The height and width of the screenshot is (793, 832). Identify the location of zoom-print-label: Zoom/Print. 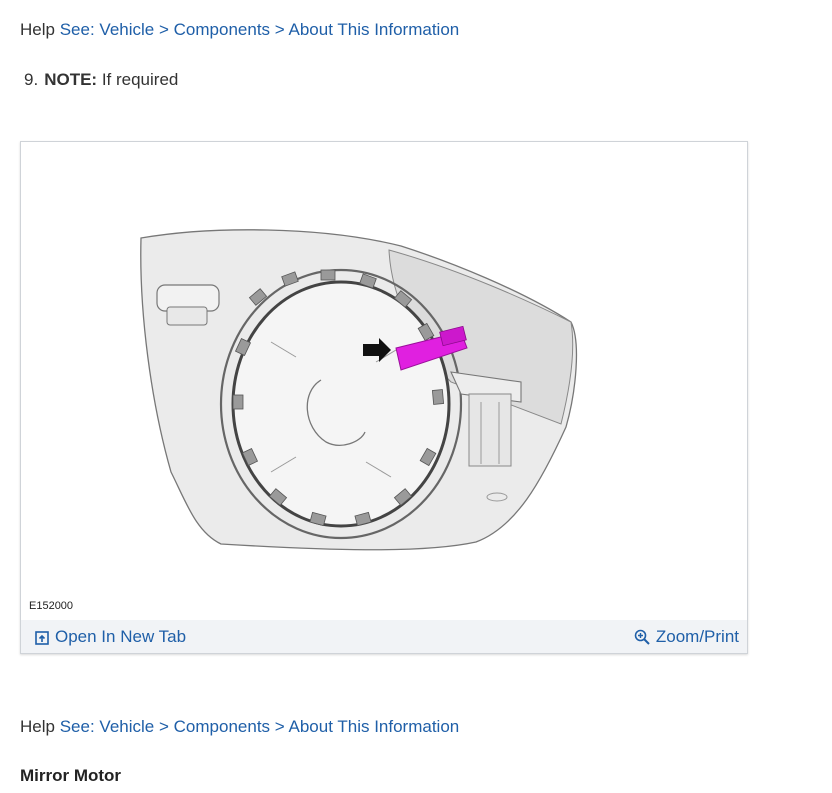
(697, 636).